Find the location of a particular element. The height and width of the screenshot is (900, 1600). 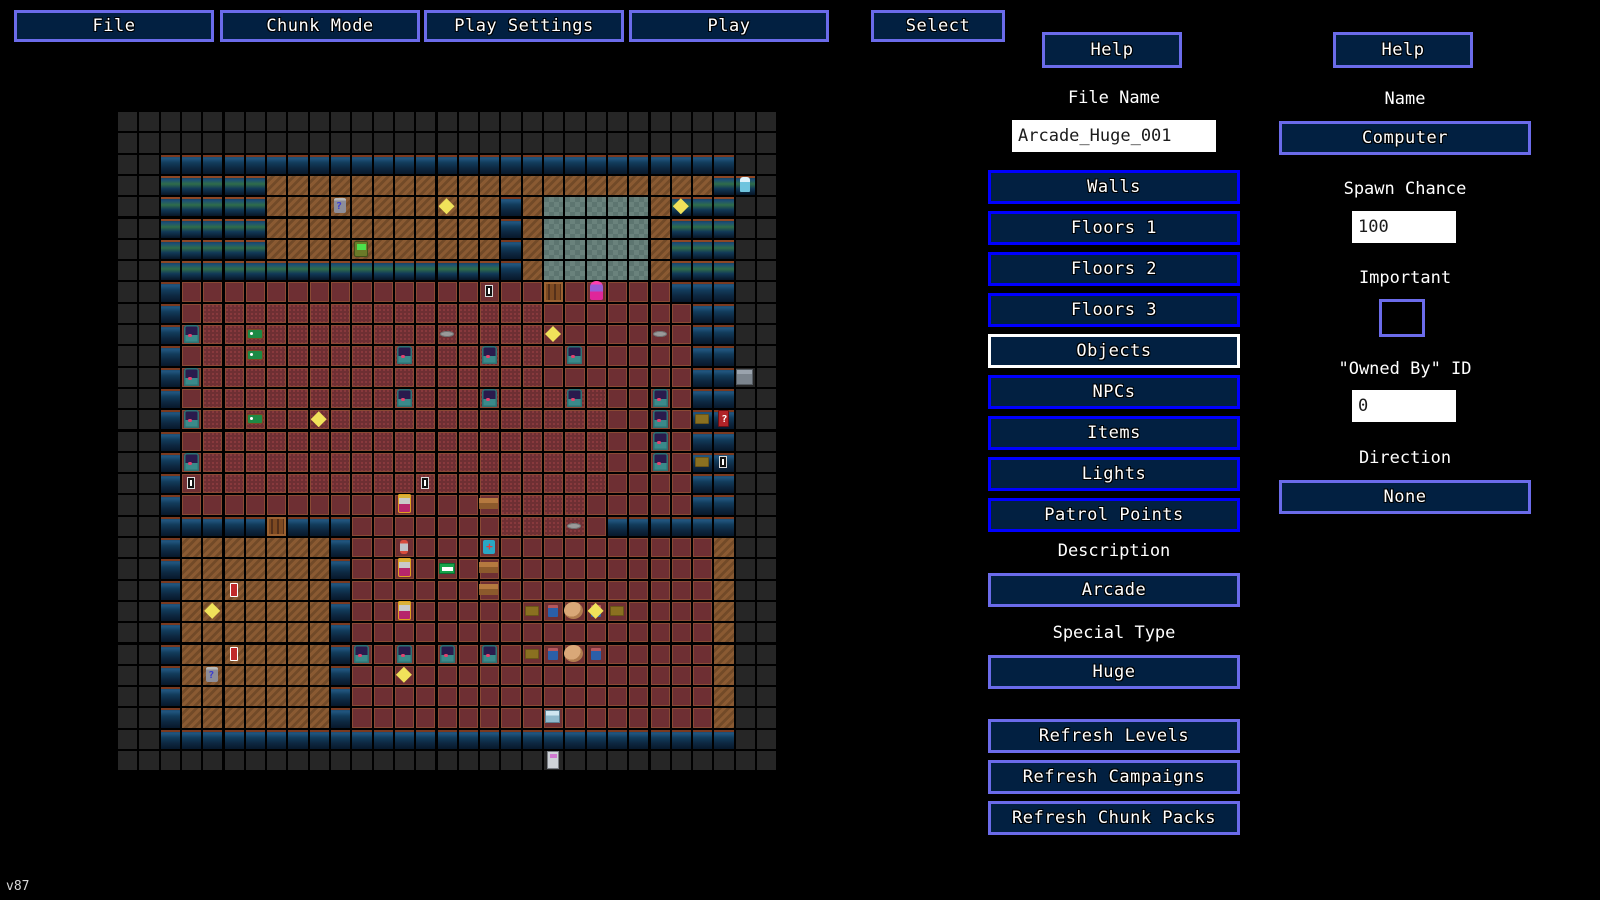

description-button: Arcade is located at coordinates (1114, 590).